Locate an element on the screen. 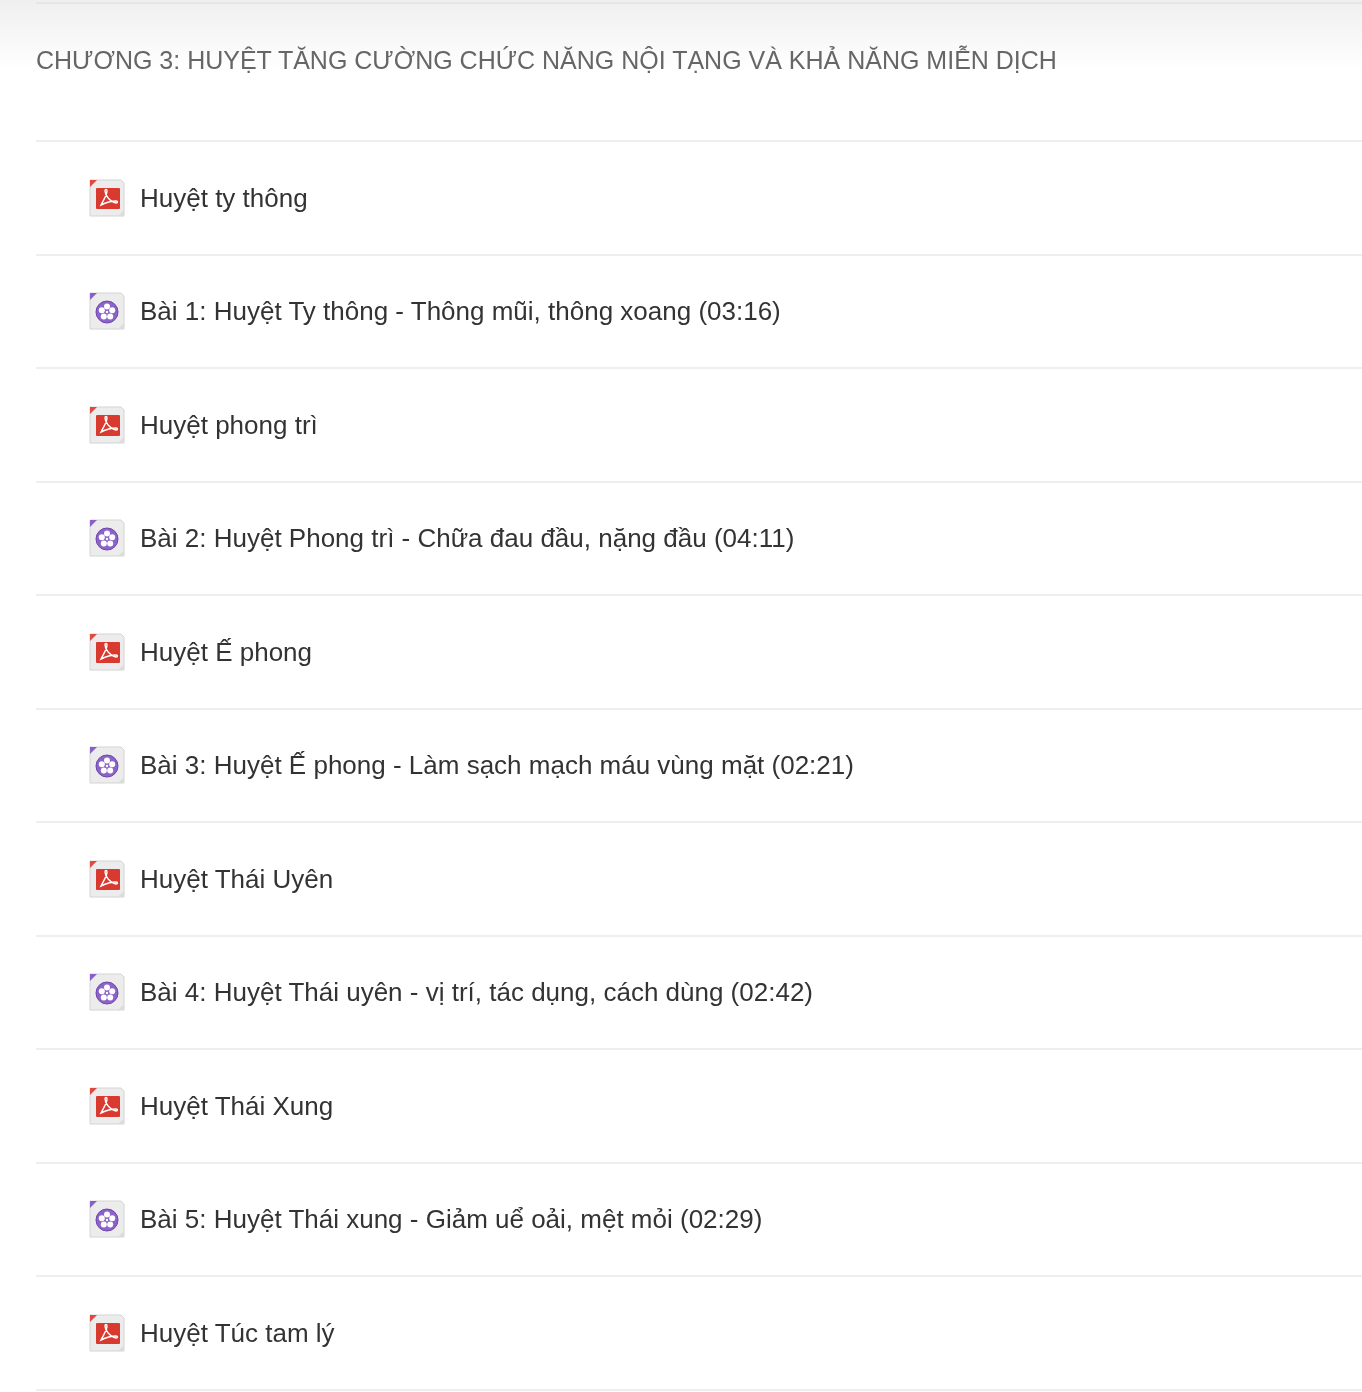  lesson-link: Huyệt Ế phong is located at coordinates (226, 651).